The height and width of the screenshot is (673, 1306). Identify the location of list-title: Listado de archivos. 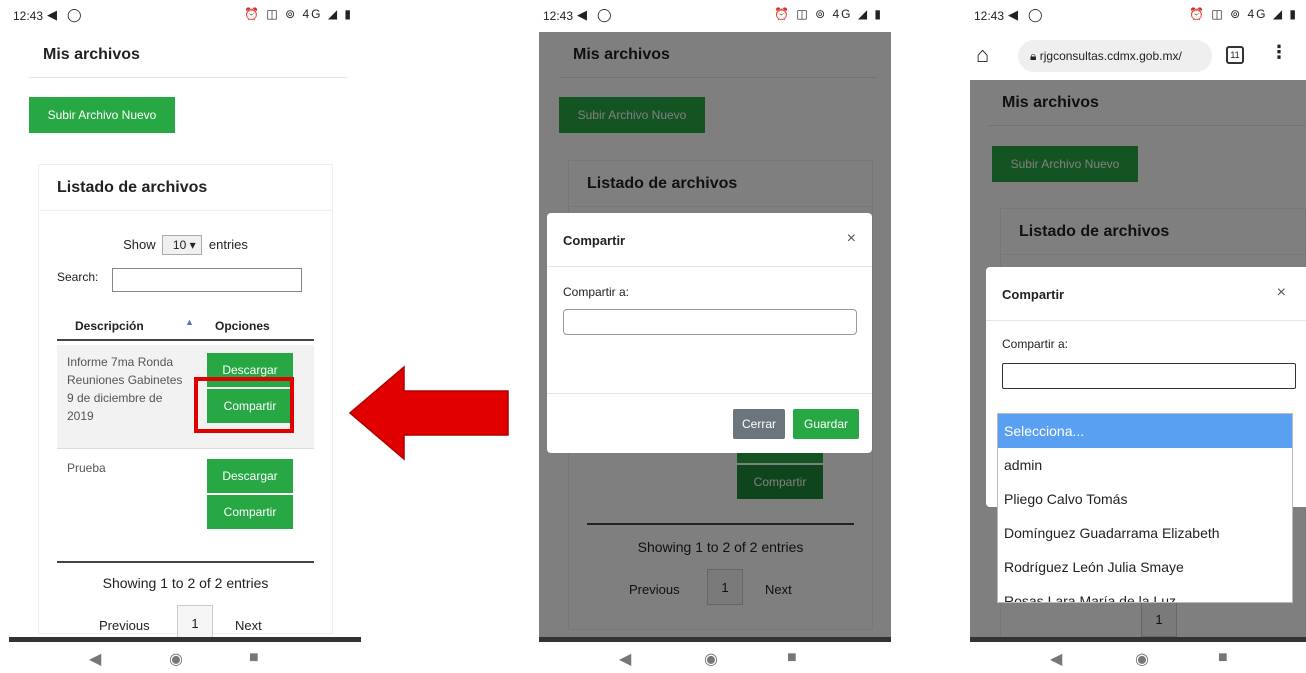
(185, 188).